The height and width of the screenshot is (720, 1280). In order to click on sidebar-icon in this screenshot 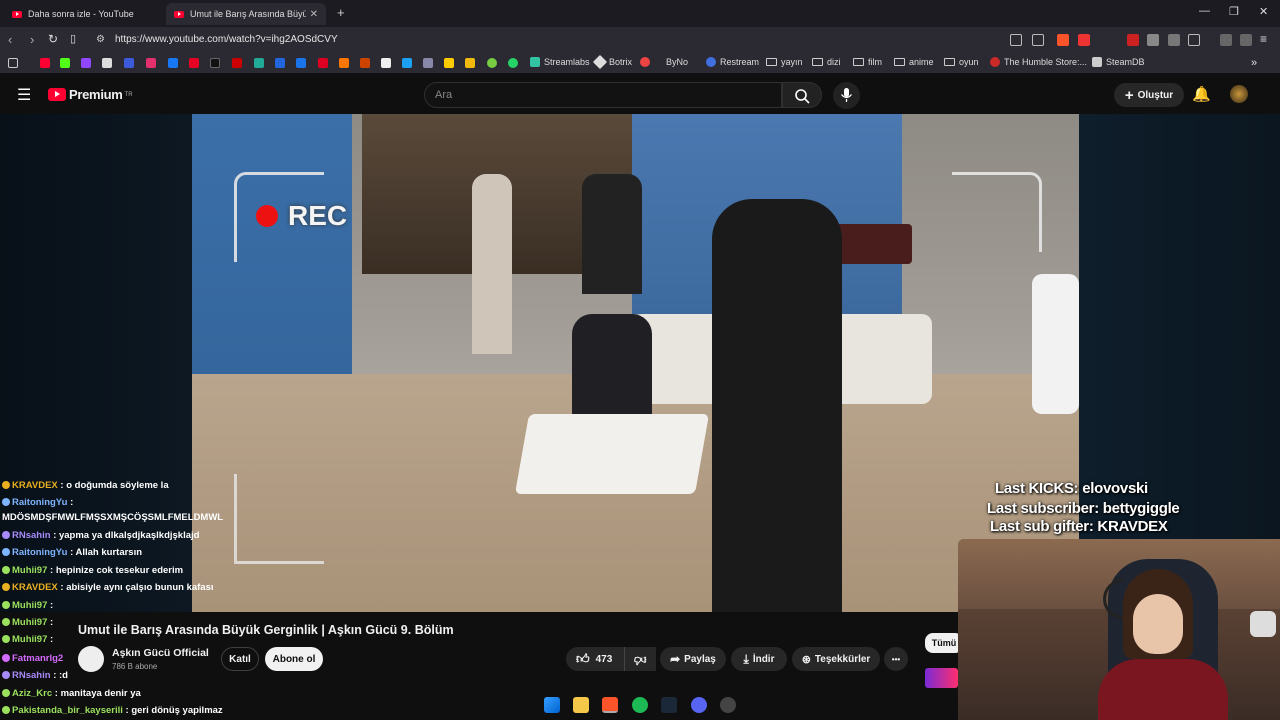, I will do `click(1194, 40)`.